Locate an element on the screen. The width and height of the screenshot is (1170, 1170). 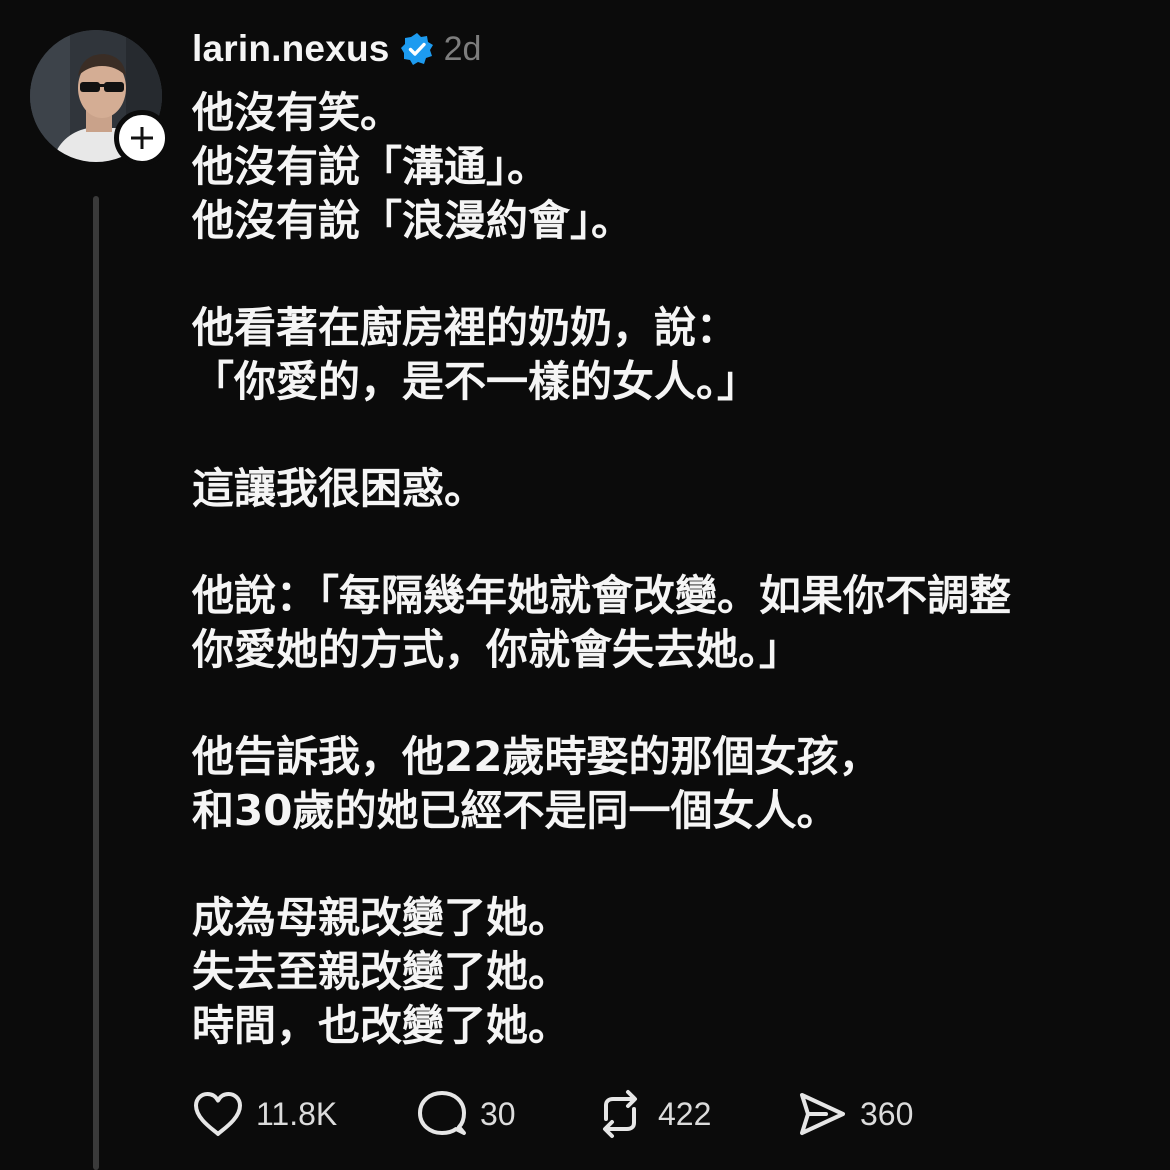
timestamp: 2d is located at coordinates (462, 48).